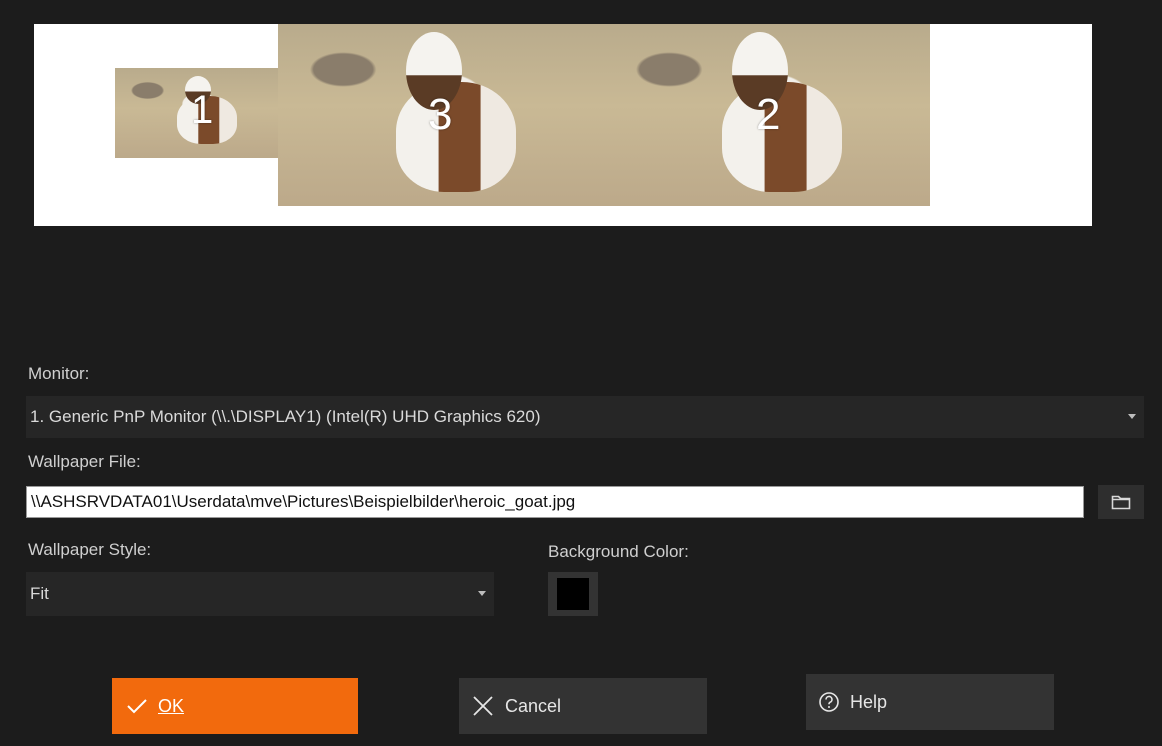 The height and width of the screenshot is (746, 1162). I want to click on wallpaper-file-label: Wallpaper File:, so click(84, 461).